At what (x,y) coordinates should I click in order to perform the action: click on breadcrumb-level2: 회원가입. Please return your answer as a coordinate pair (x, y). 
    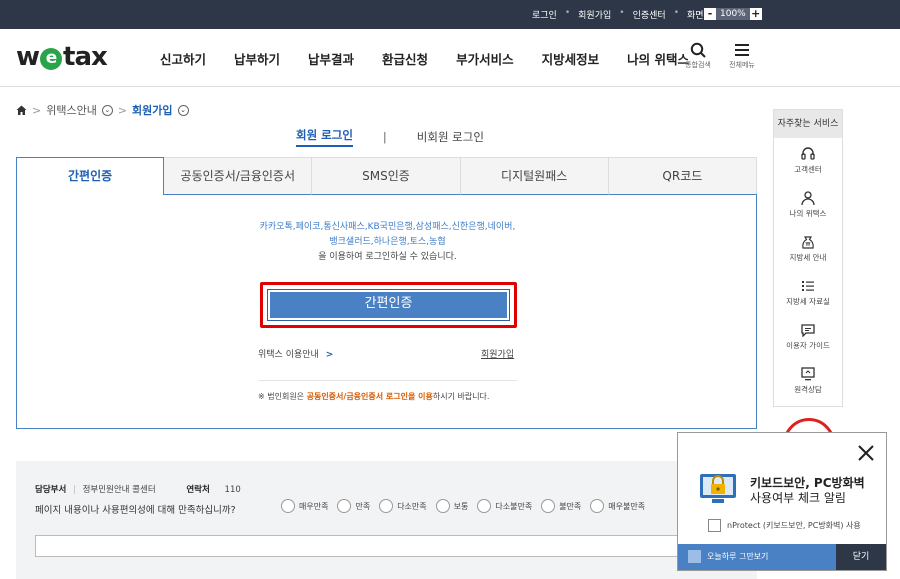
    Looking at the image, I should click on (152, 110).